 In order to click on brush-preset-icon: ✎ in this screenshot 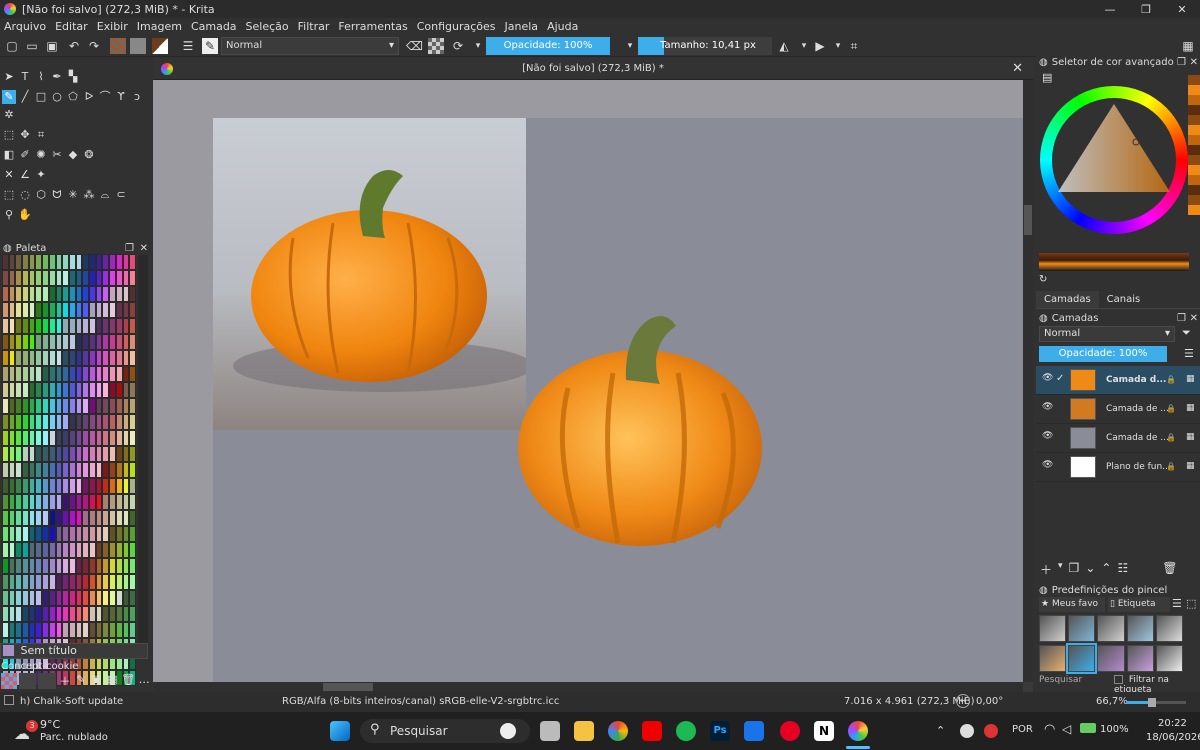, I will do `click(210, 46)`.